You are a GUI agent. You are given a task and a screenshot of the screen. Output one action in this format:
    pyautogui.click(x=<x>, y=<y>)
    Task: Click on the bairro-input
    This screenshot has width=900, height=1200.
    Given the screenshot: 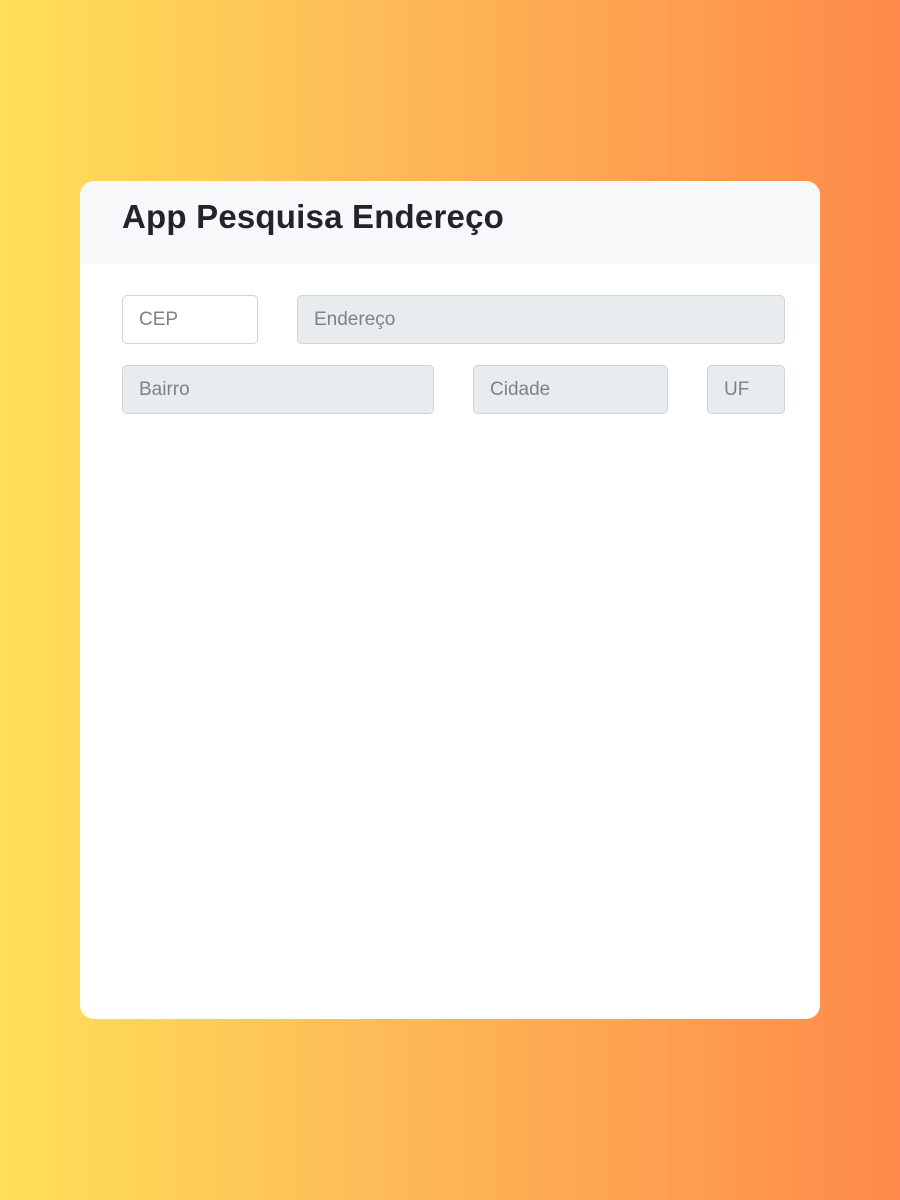 What is the action you would take?
    pyautogui.click(x=278, y=389)
    